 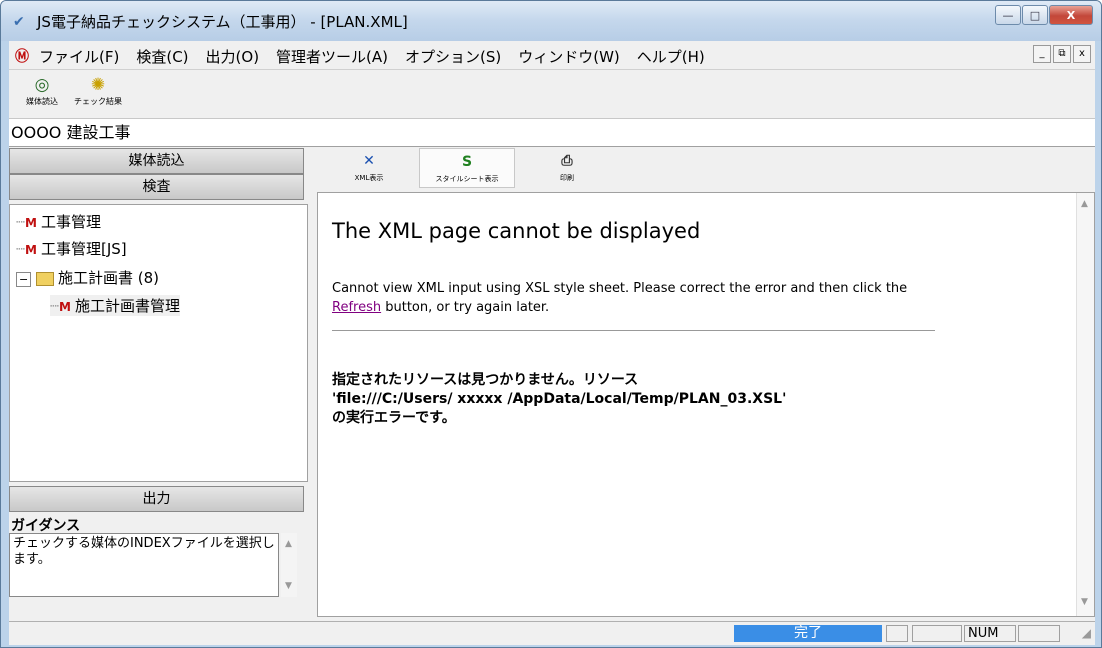 I want to click on inspect-bar: 検査, so click(x=156, y=187).